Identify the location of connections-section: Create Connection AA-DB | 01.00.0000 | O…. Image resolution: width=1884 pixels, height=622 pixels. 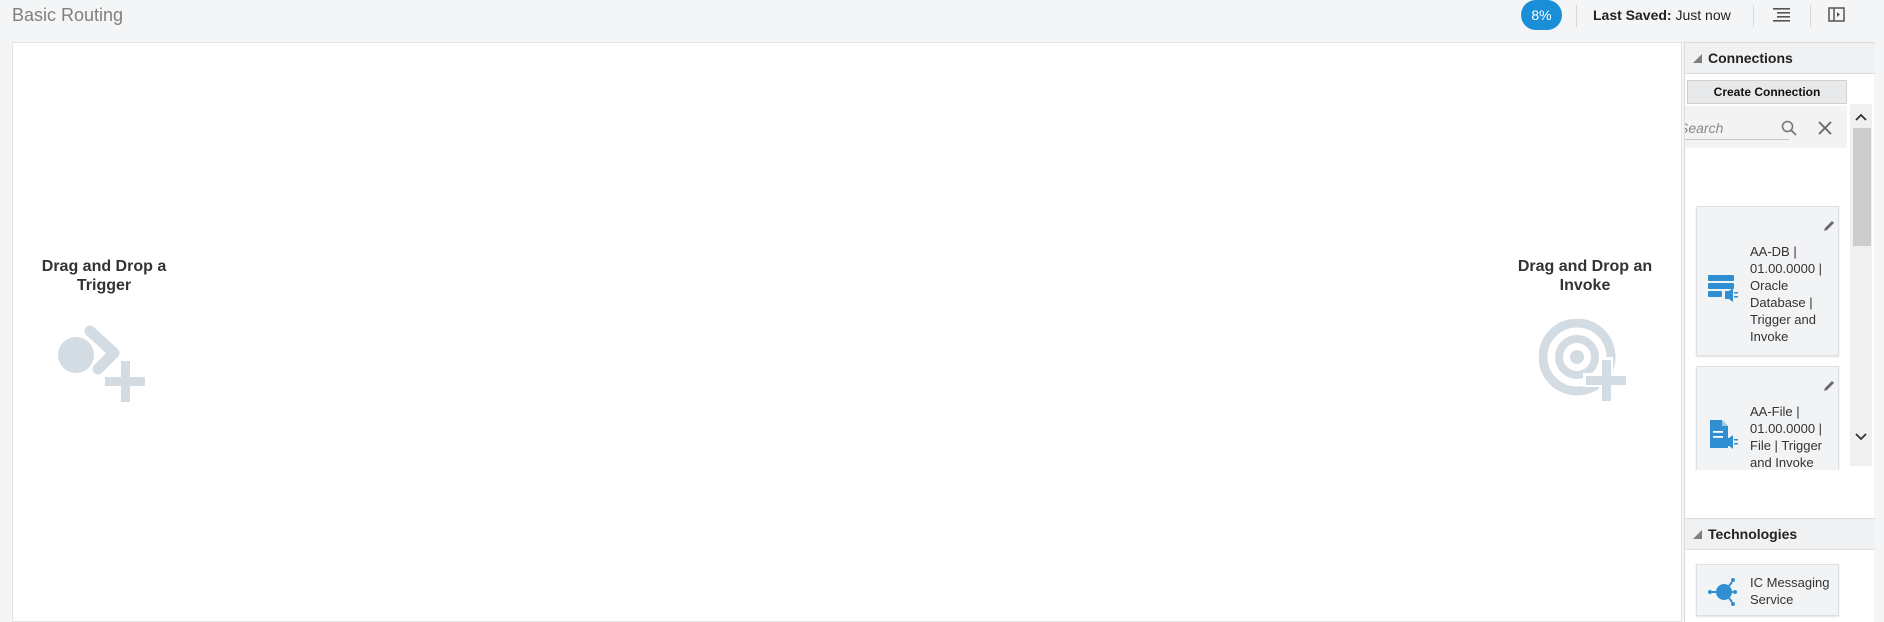
(1780, 274).